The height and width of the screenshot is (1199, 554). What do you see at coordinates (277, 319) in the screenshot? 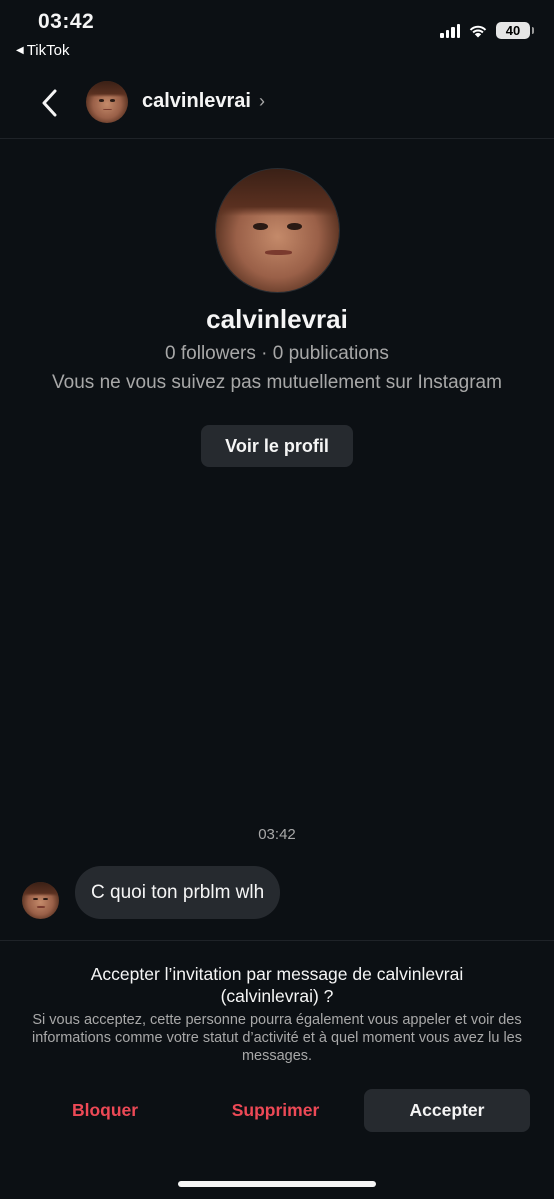
I see `profile-username: calvinlevrai` at bounding box center [277, 319].